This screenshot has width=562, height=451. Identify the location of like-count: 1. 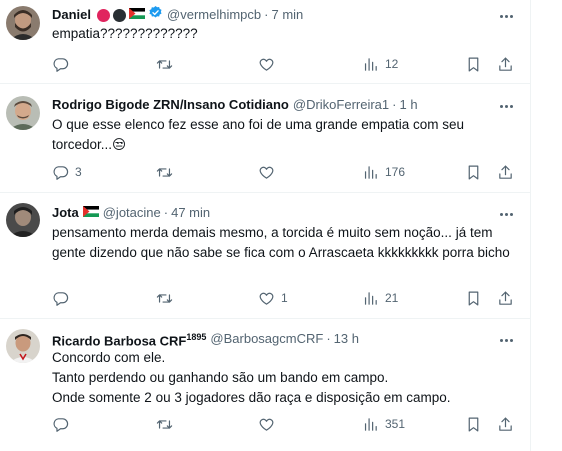
(284, 298).